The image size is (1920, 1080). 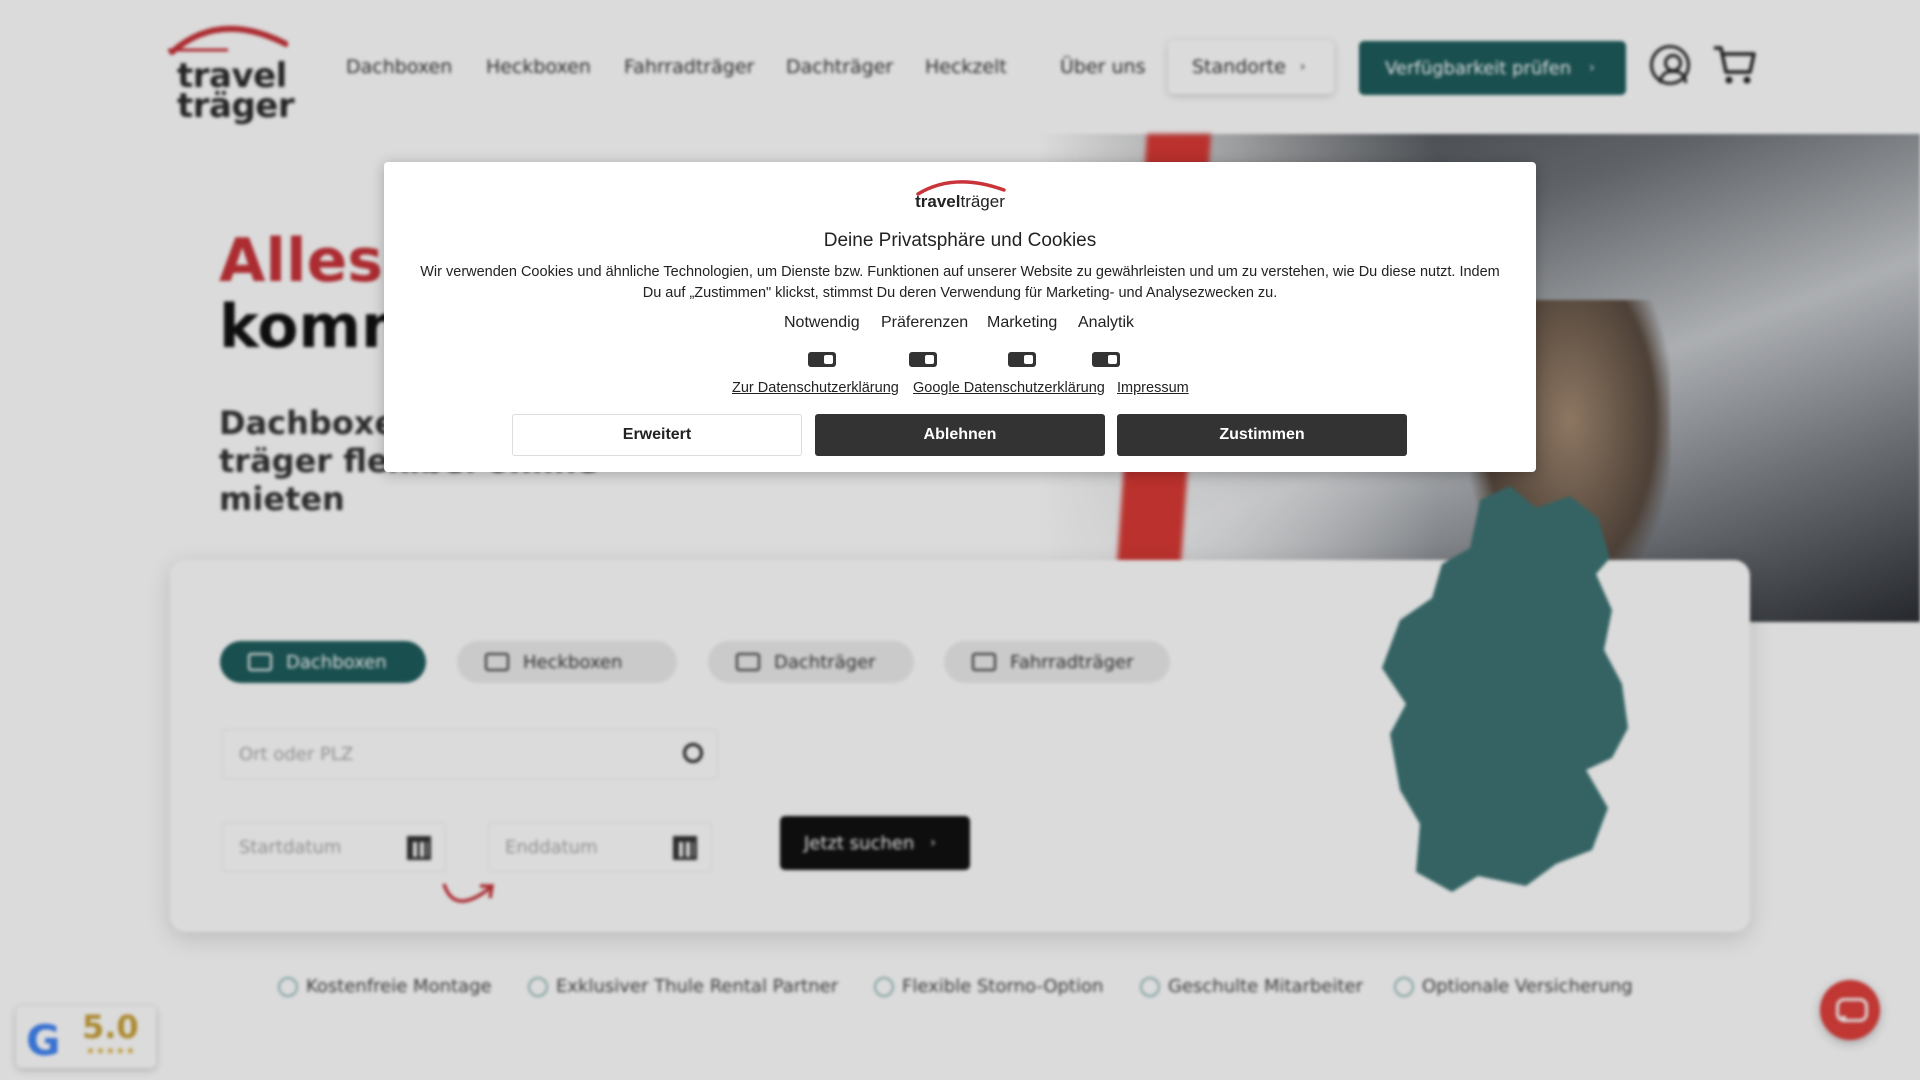 What do you see at coordinates (822, 322) in the screenshot?
I see `category-notwendig-label: Notwendig` at bounding box center [822, 322].